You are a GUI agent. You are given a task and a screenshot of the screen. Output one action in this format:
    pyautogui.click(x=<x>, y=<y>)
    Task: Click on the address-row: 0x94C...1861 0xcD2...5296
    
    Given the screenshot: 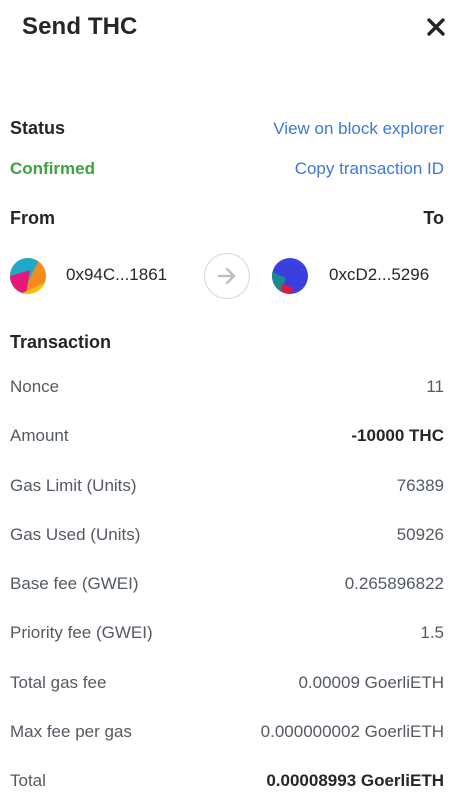 What is the action you would take?
    pyautogui.click(x=227, y=276)
    